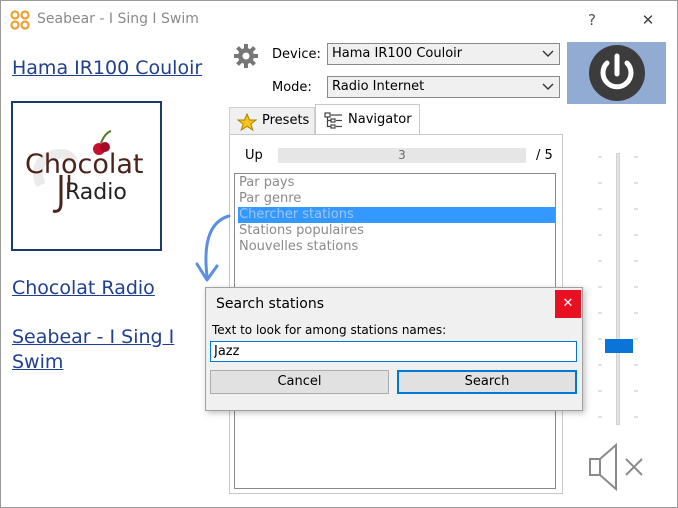 The image size is (678, 508). What do you see at coordinates (333, 120) in the screenshot?
I see `tree-icon` at bounding box center [333, 120].